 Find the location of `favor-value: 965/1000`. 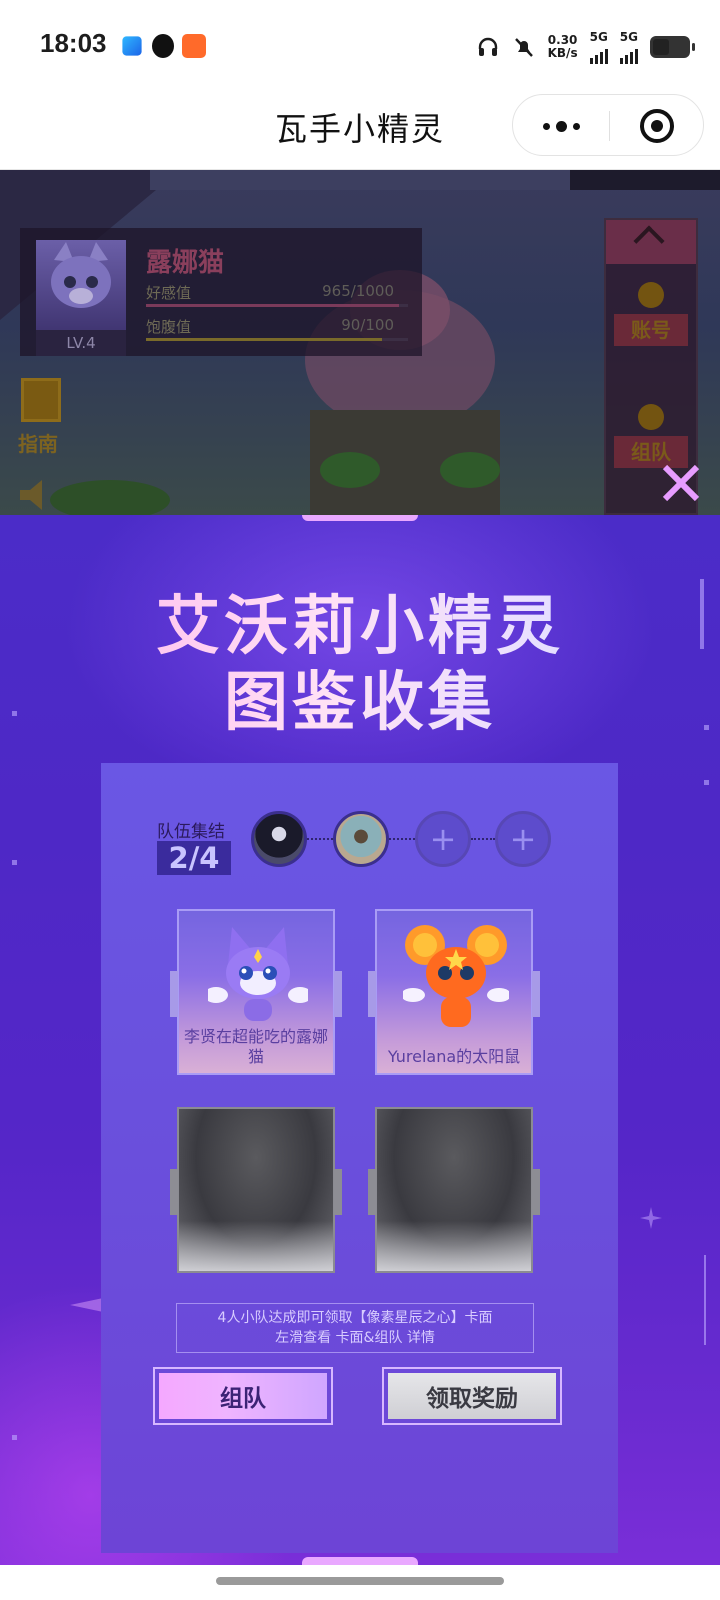

favor-value: 965/1000 is located at coordinates (358, 291).